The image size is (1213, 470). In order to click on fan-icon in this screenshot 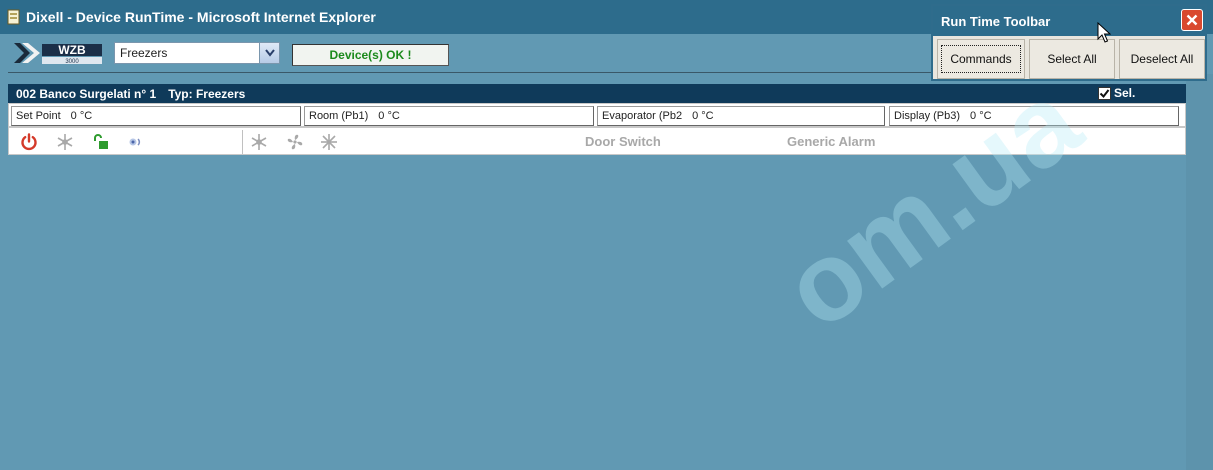, I will do `click(295, 142)`.